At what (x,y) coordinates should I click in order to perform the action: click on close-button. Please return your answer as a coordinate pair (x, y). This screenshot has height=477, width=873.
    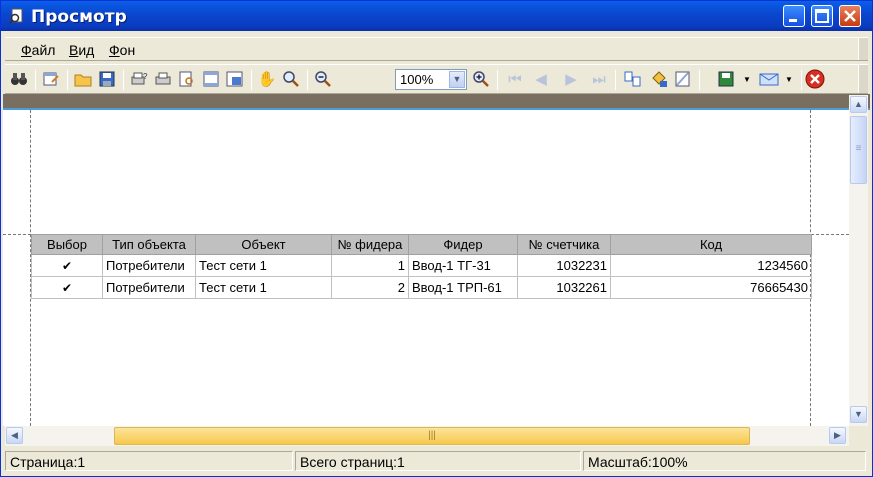
    Looking at the image, I should click on (850, 16).